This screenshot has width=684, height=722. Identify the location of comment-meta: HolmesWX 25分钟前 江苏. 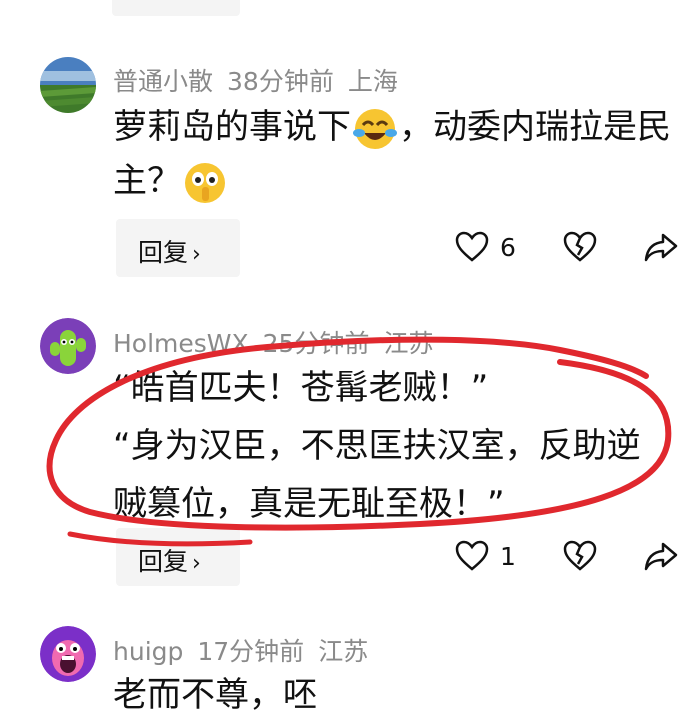
(280, 342).